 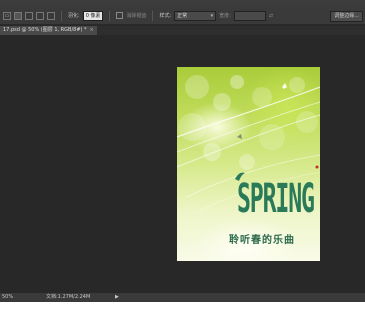 I want to click on marquee-tool-icon: ▭, so click(x=7, y=15).